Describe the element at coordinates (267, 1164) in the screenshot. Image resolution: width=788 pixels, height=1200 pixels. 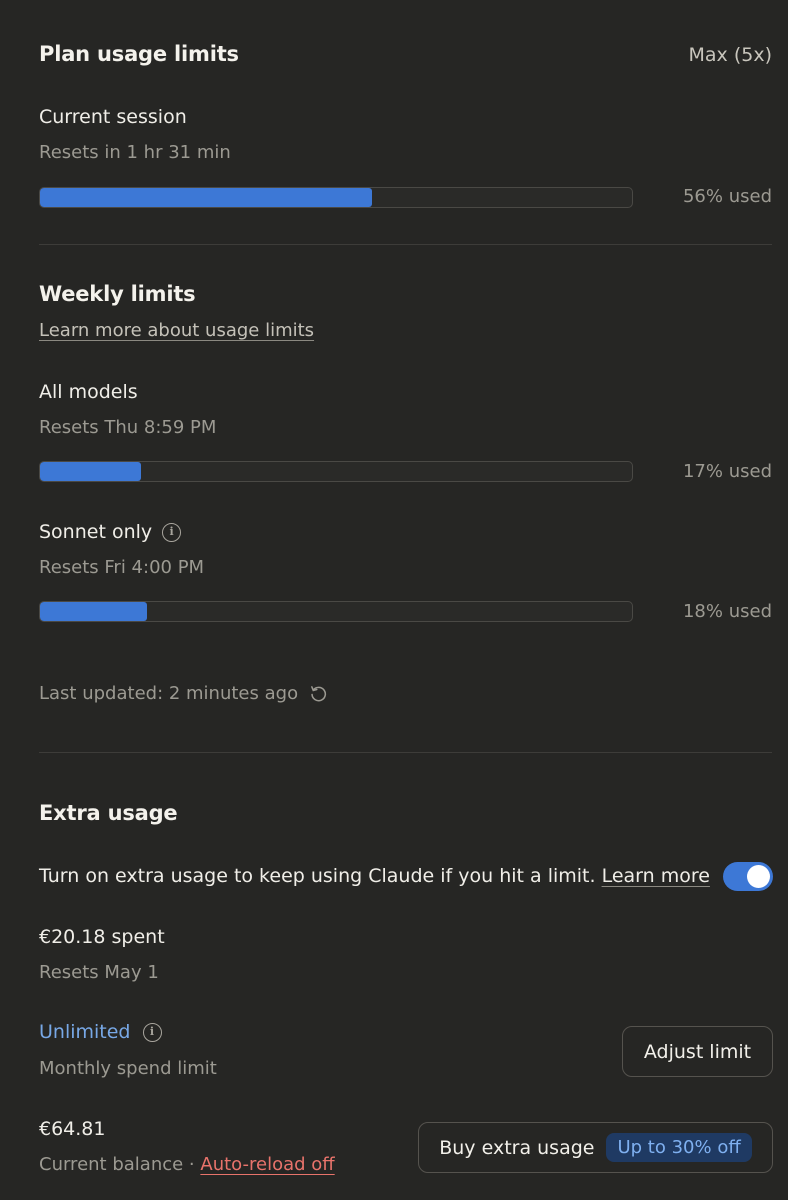
I see `auto-reload-link: Auto-reload off` at that location.